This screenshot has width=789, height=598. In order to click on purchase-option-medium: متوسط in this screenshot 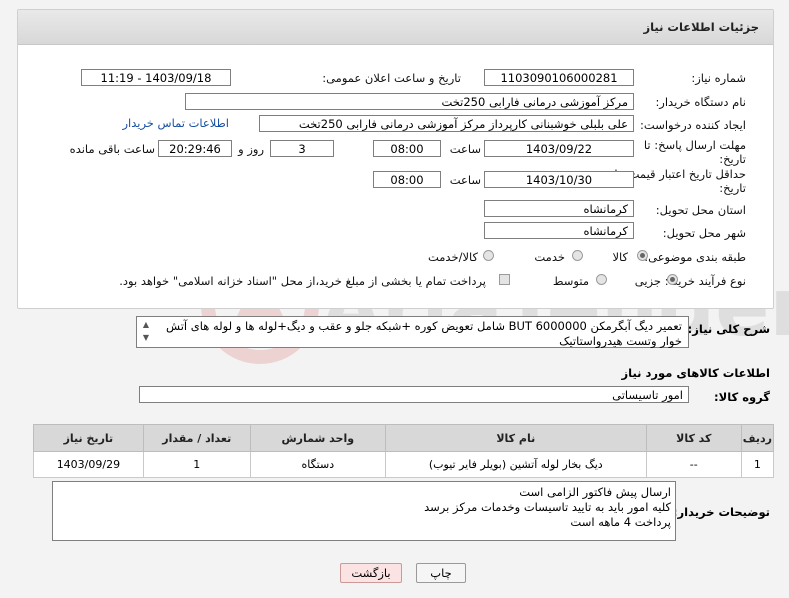, I will do `click(570, 281)`.